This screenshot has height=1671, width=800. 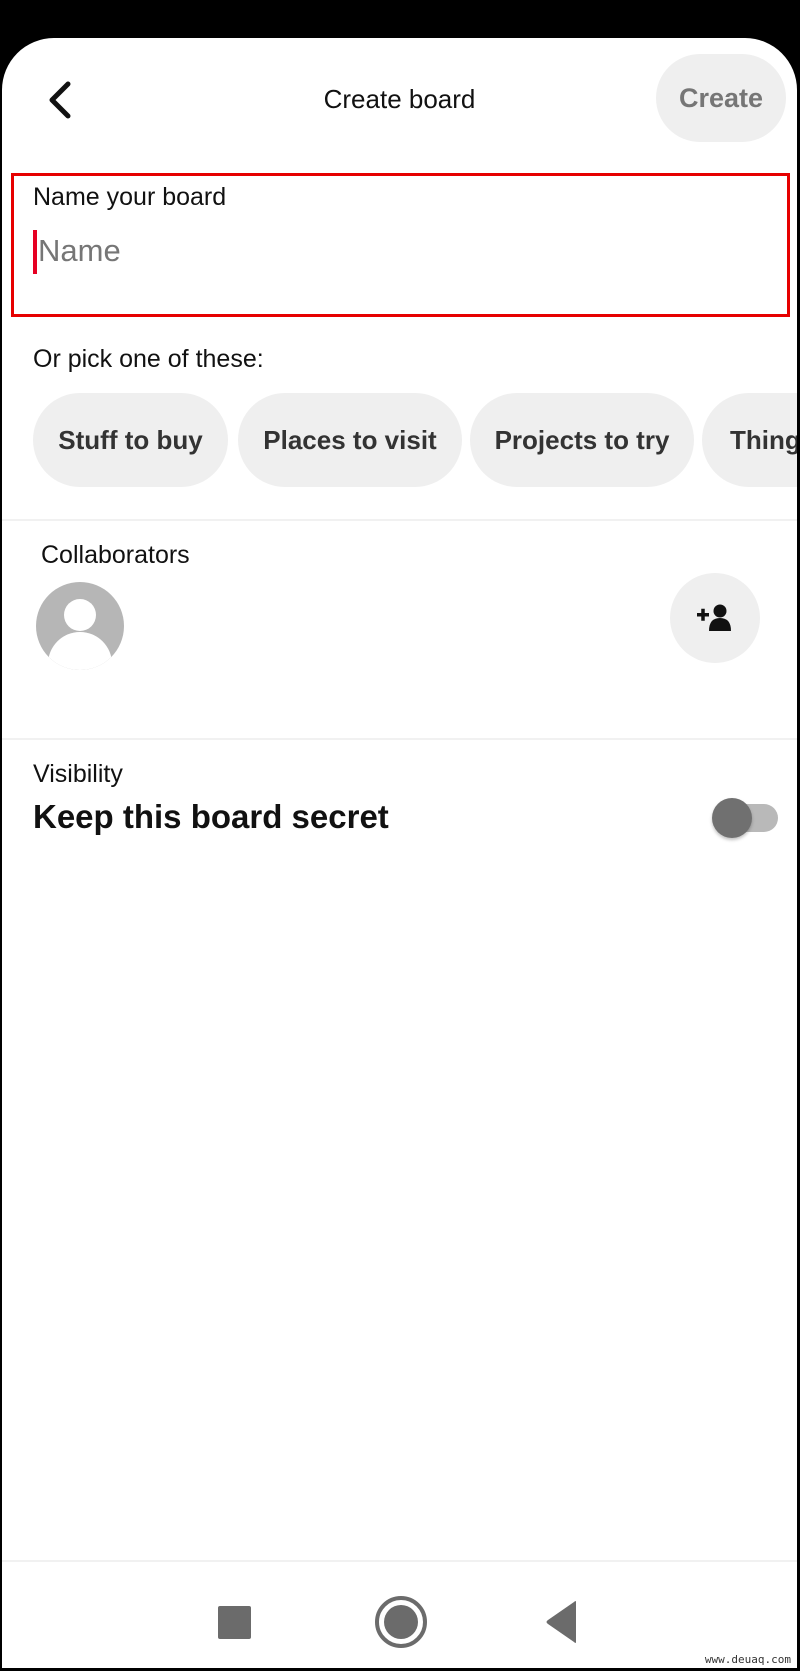 I want to click on recents-square-icon, so click(x=234, y=1622).